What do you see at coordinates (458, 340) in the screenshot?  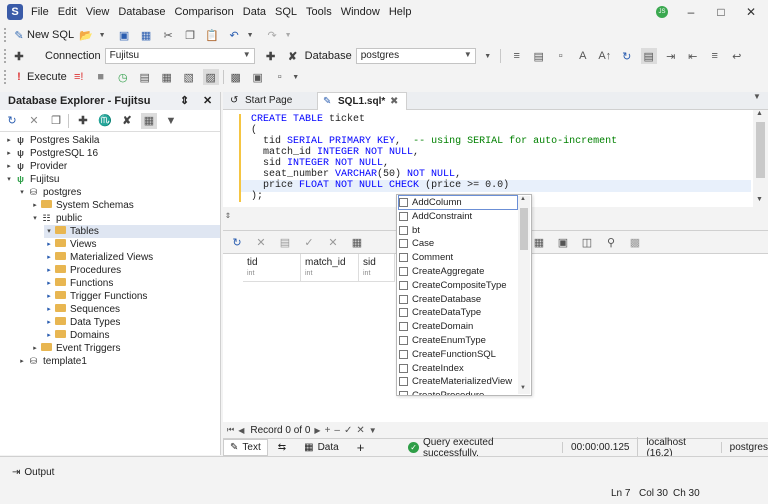 I see `autocomplete-item: CreateEnumType` at bounding box center [458, 340].